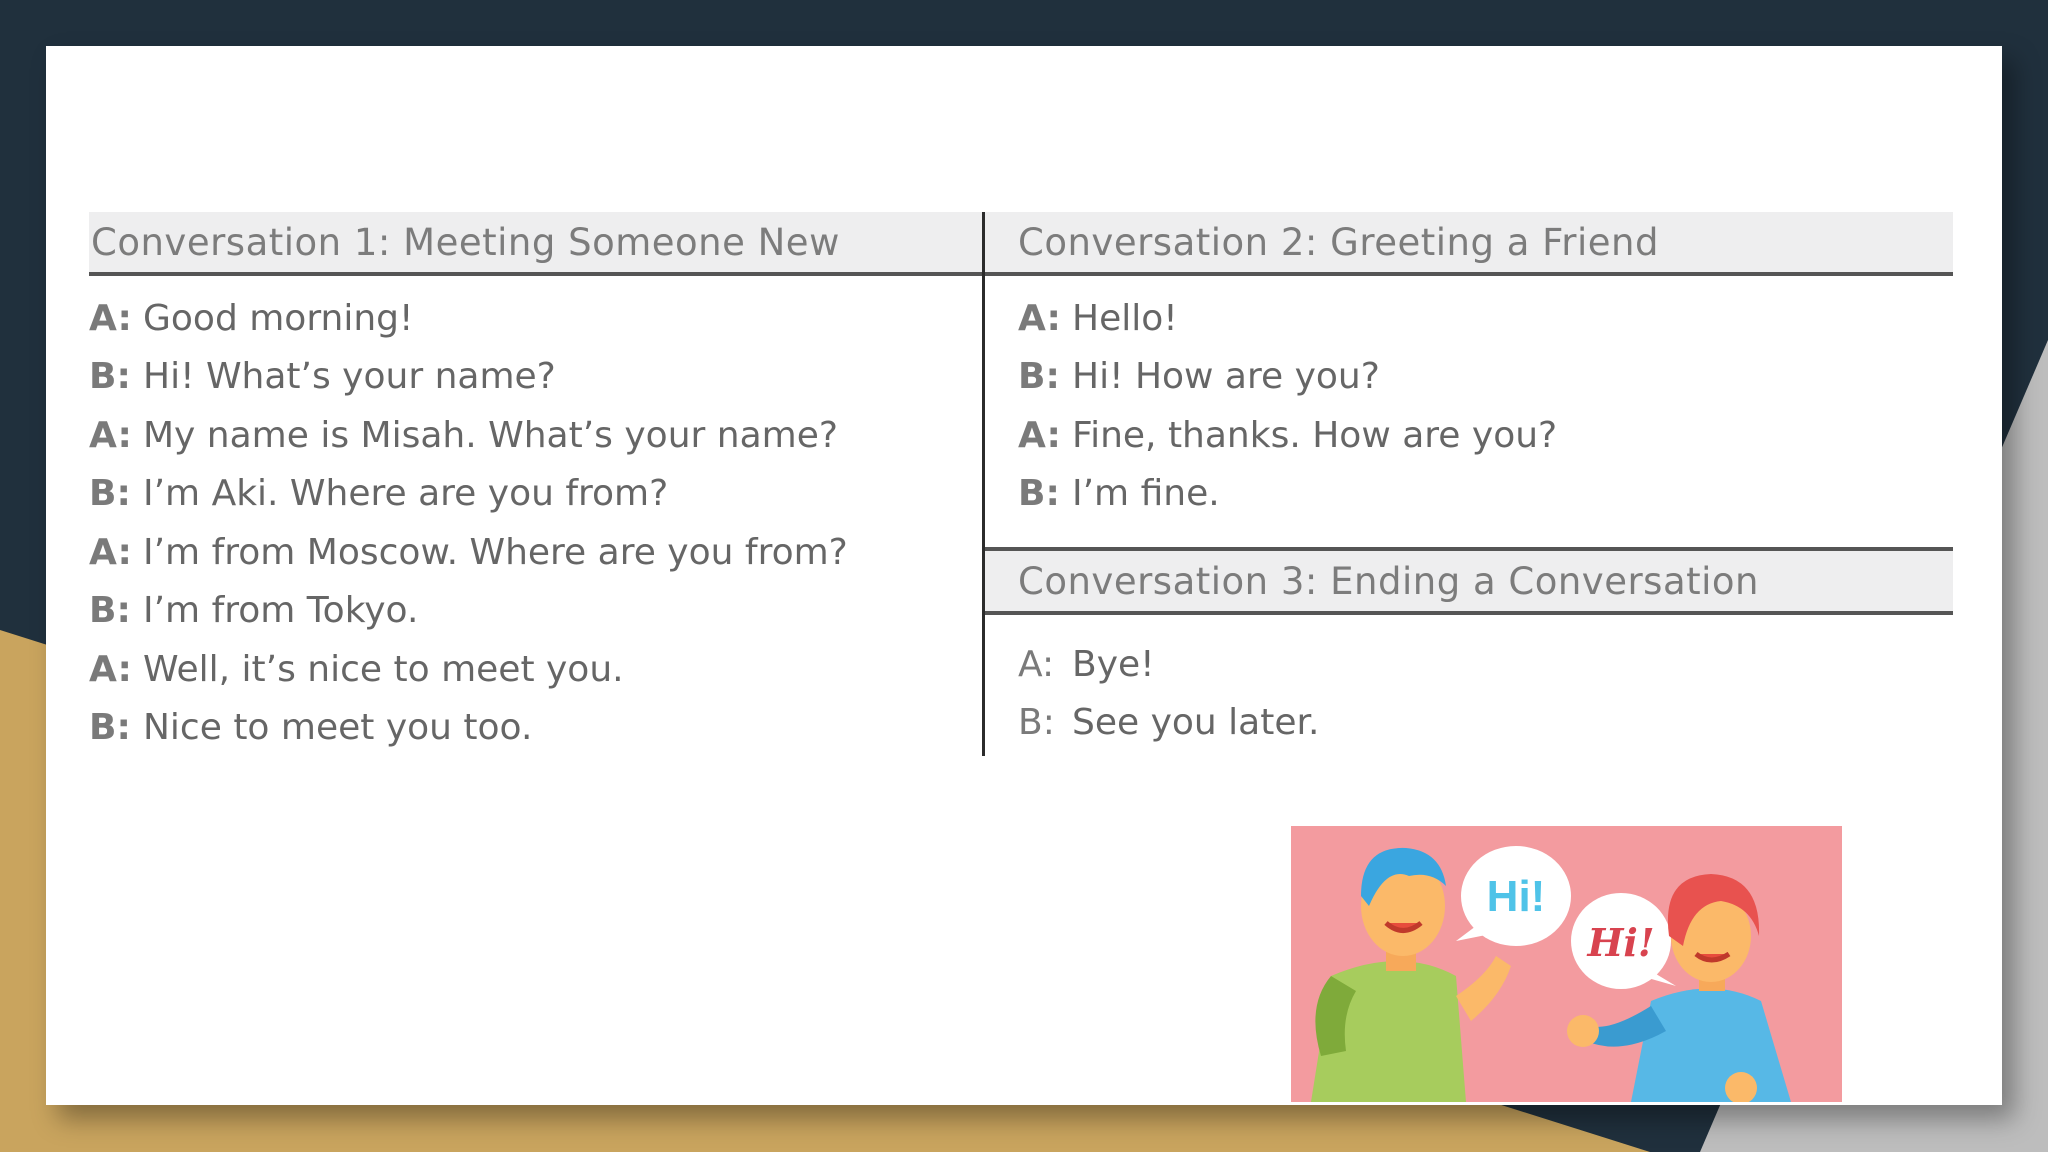 The image size is (2048, 1152). What do you see at coordinates (1469, 581) in the screenshot?
I see `conversation-3-title: Conversation 3: Ending a Conversation` at bounding box center [1469, 581].